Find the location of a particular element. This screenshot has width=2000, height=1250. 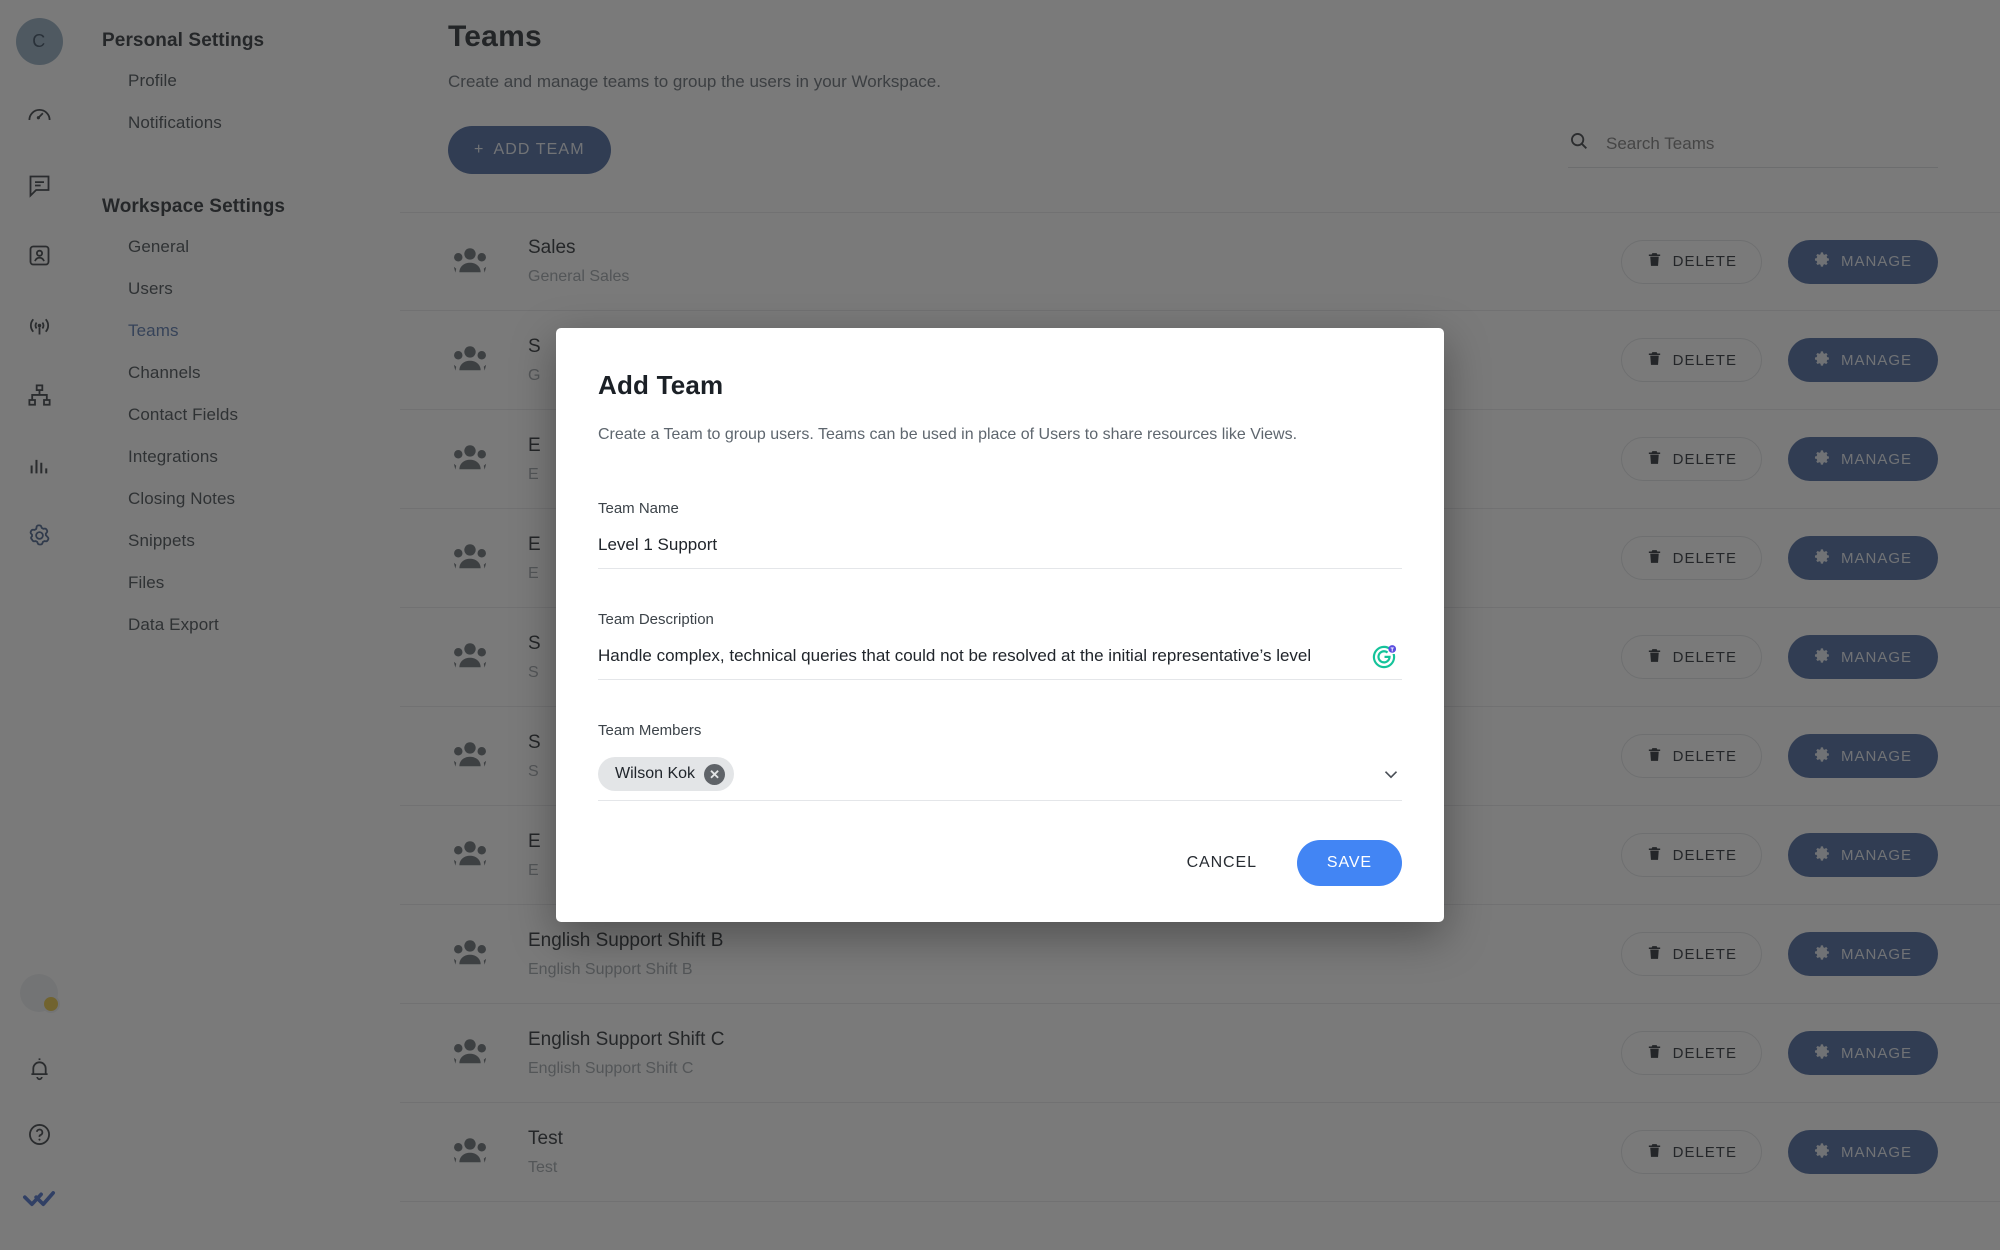

dialog-actions: CANCEL SAVE is located at coordinates (1287, 863).